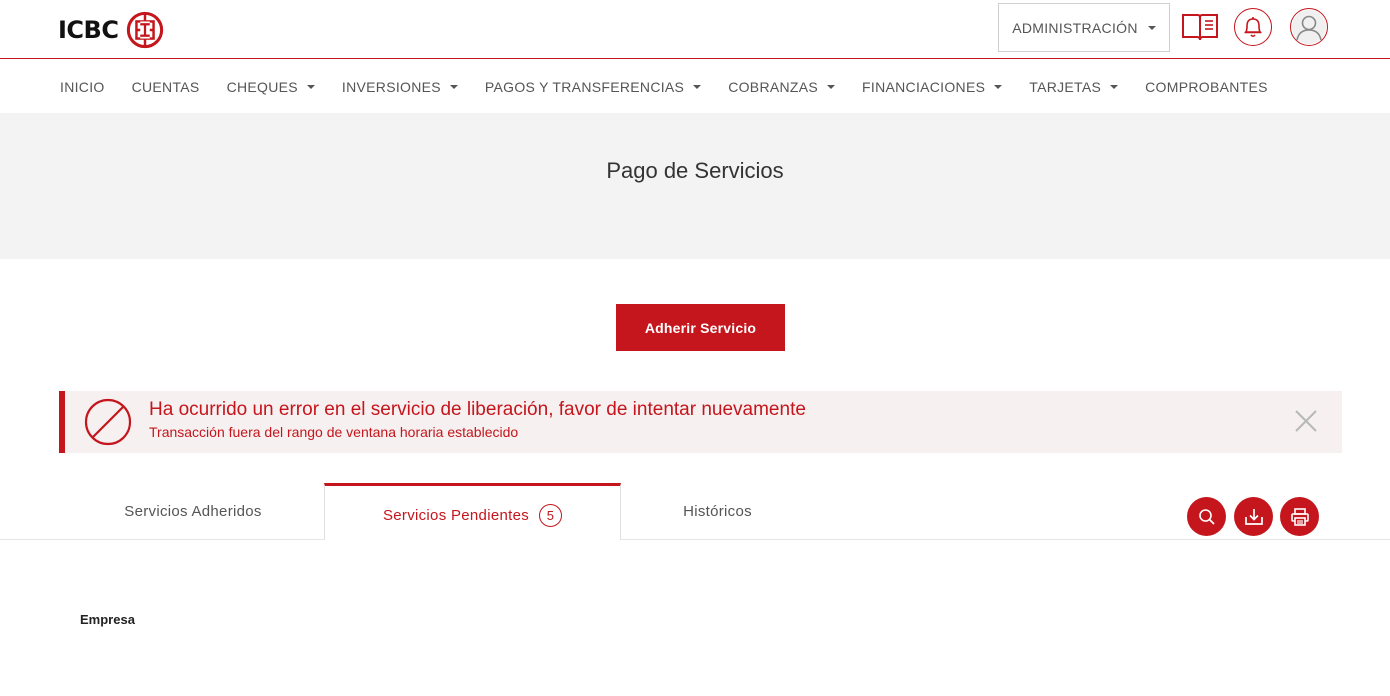 This screenshot has width=1390, height=696. I want to click on nav-item-cheques: CHEQUES, so click(271, 87).